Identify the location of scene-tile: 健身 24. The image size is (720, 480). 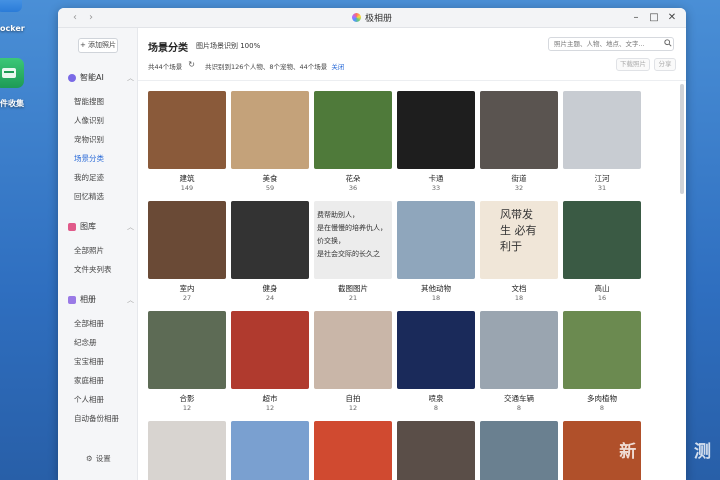
(270, 251).